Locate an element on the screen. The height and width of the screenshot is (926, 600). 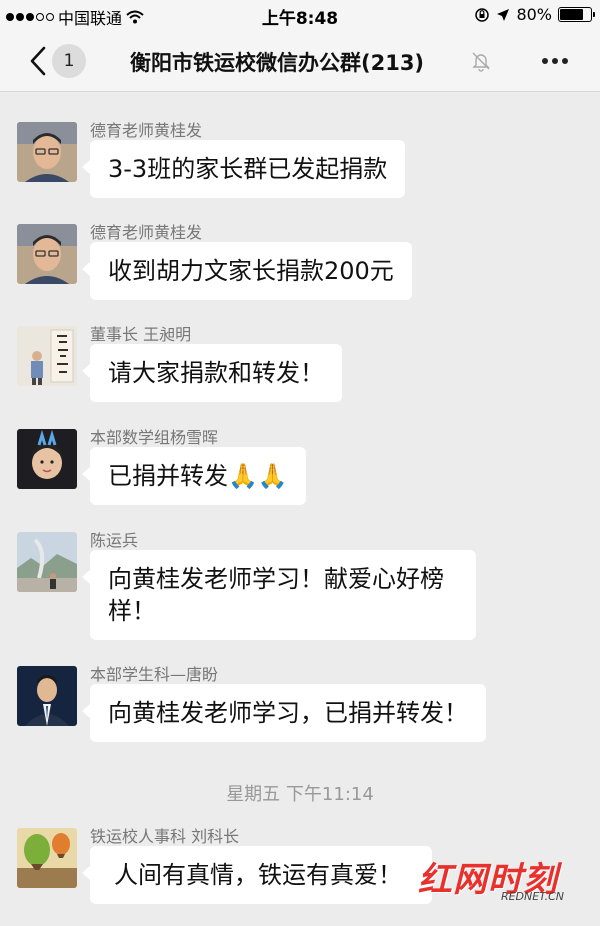
message-item: 董事长 王昶明 请大家捐款和转发！ is located at coordinates (300, 366).